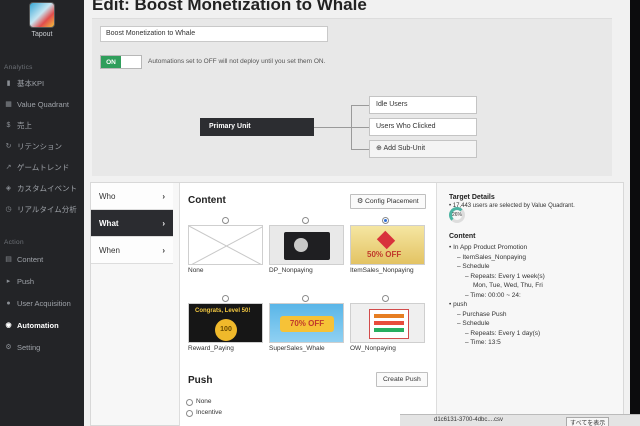 The width and height of the screenshot is (640, 426). Describe the element at coordinates (385, 298) in the screenshot. I see `content-radio-ow-nonpaying` at that location.